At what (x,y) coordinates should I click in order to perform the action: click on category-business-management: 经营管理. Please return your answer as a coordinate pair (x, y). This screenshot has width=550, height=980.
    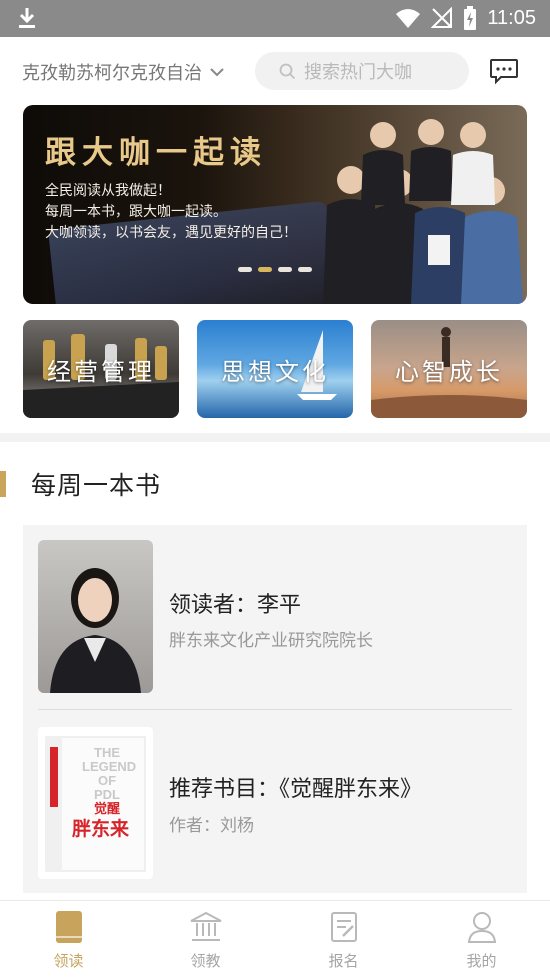
    Looking at the image, I should click on (101, 369).